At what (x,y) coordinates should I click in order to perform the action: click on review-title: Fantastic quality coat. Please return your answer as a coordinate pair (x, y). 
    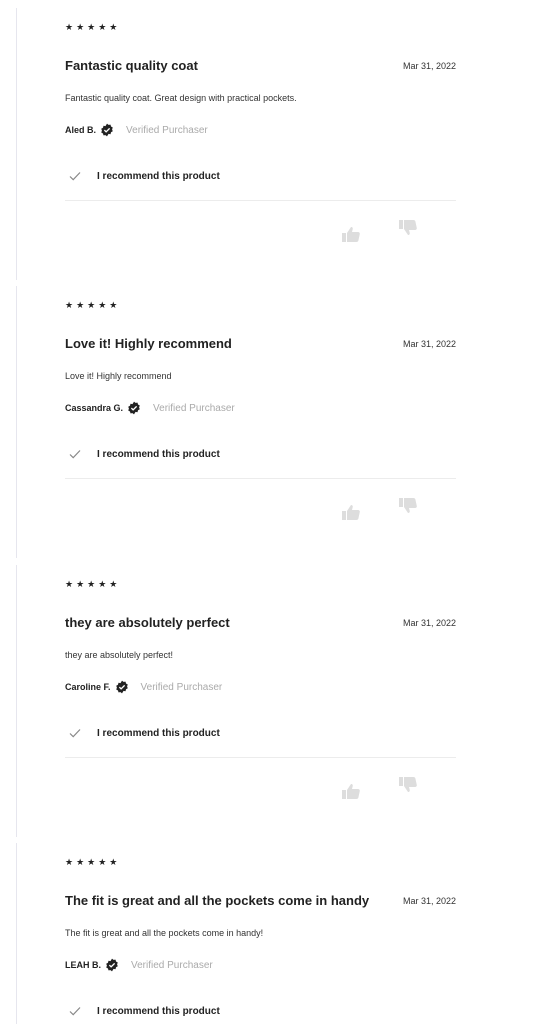
    Looking at the image, I should click on (131, 65).